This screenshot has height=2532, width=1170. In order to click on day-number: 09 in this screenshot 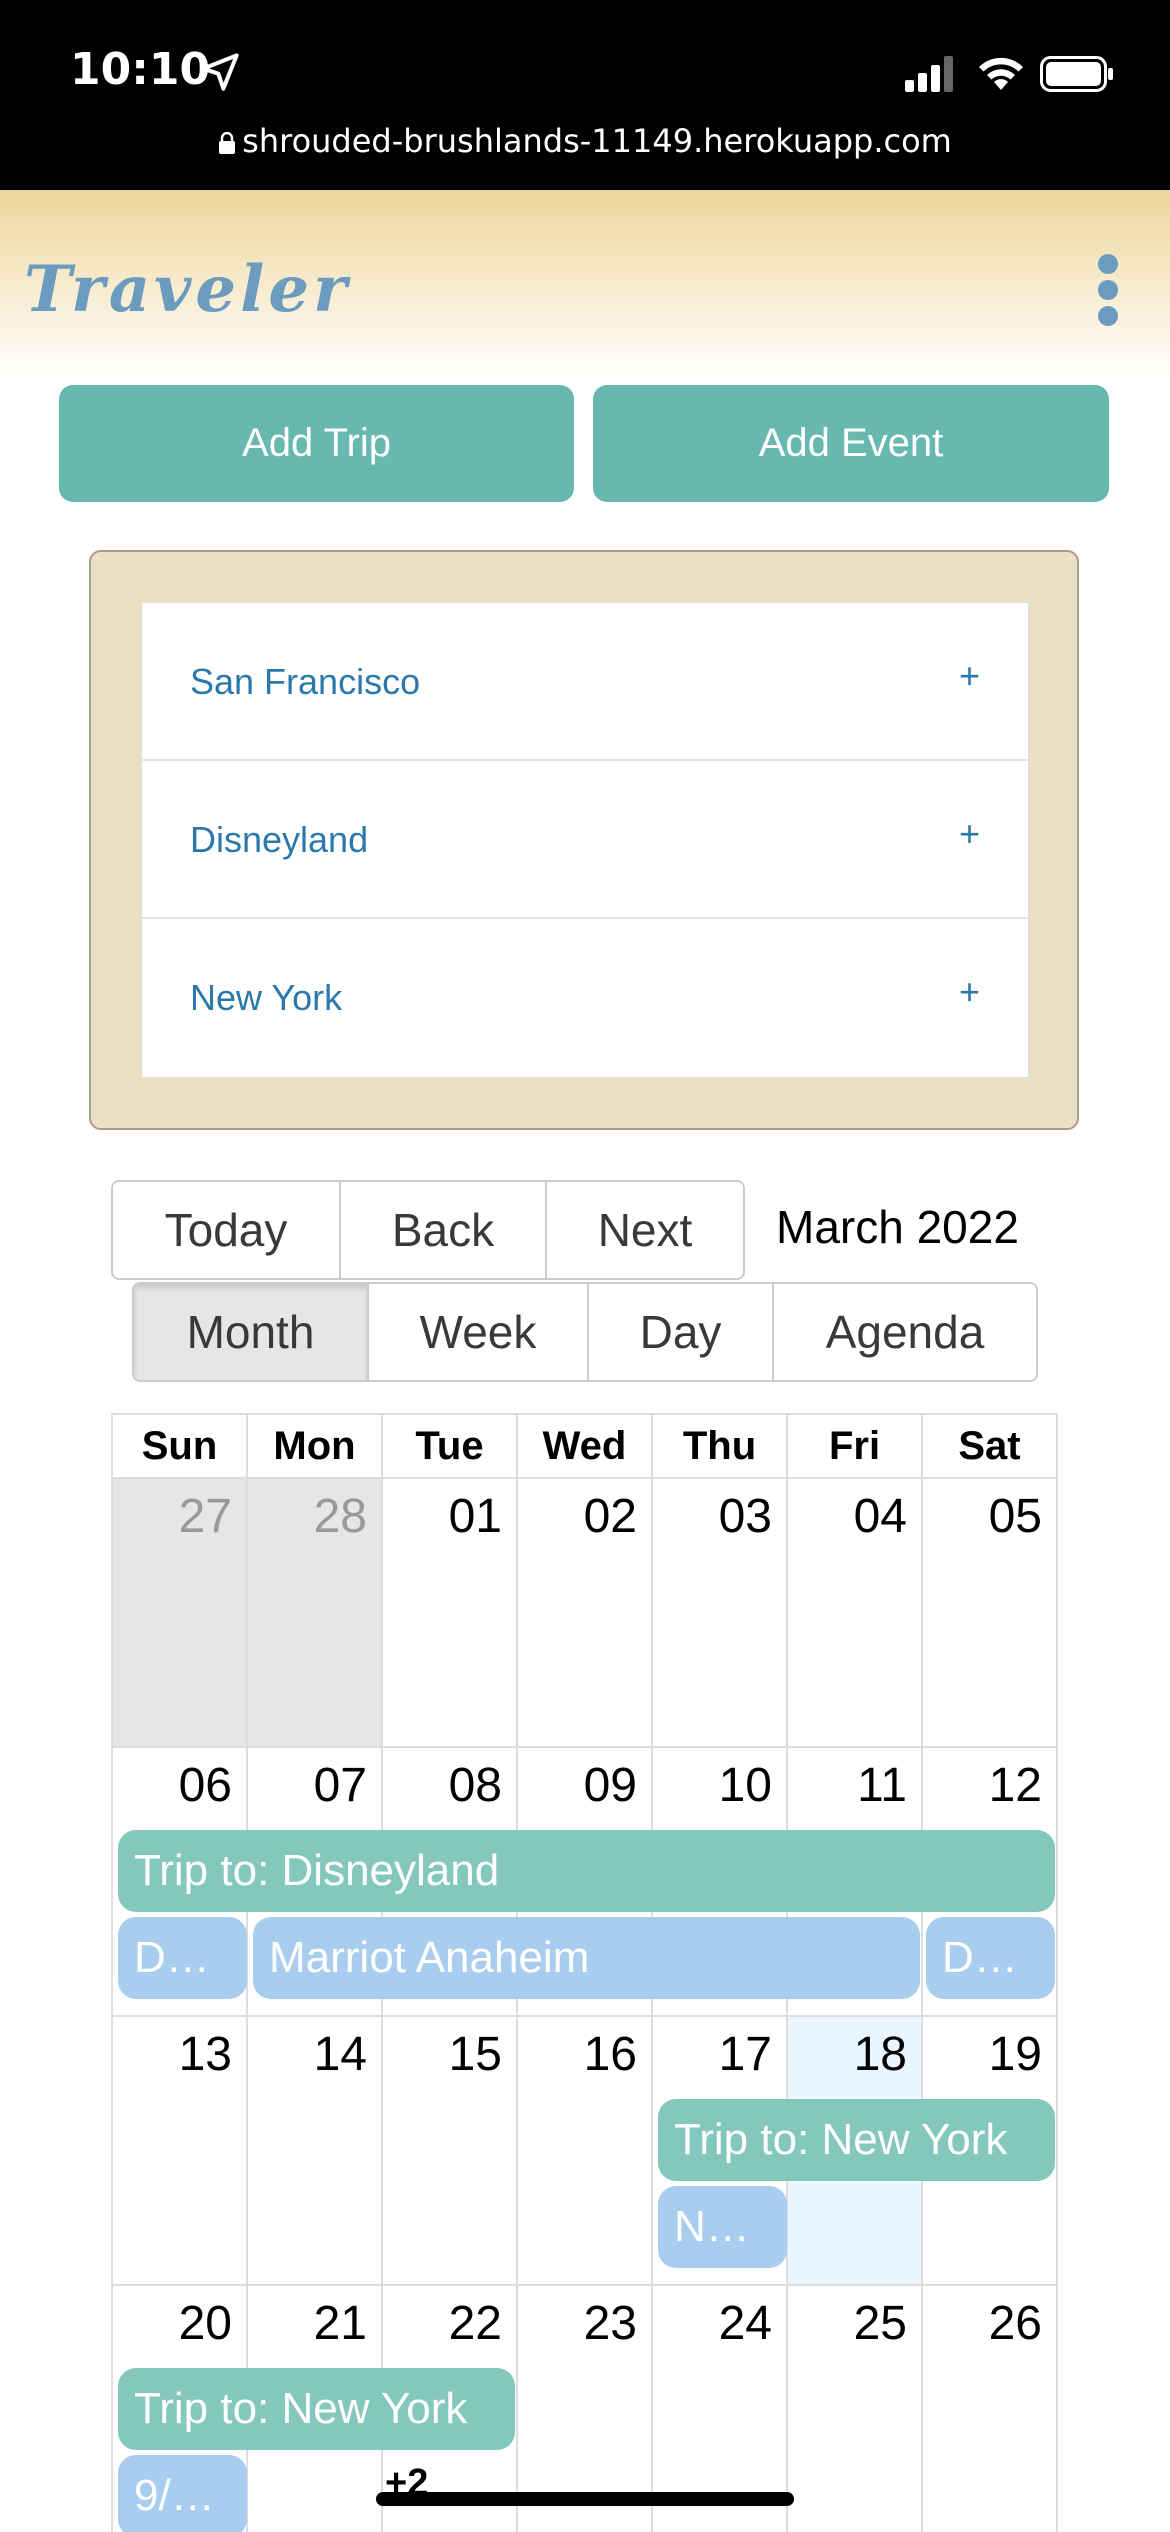, I will do `click(610, 1785)`.